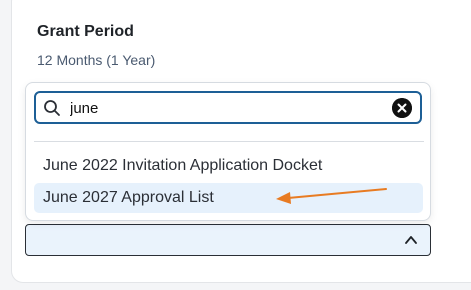  Describe the element at coordinates (411, 240) in the screenshot. I see `chevron-up-icon` at that location.